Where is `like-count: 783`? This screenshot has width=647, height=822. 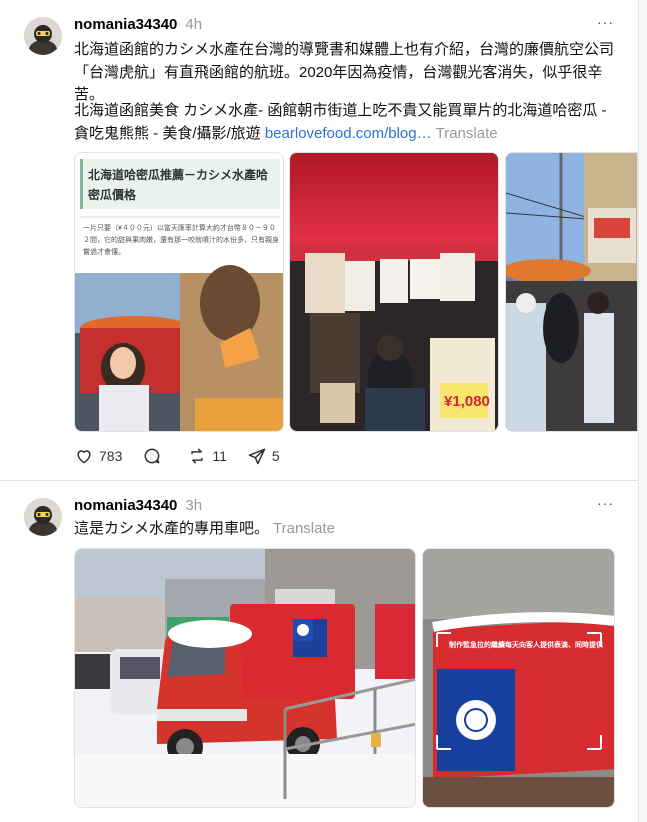
like-count: 783 is located at coordinates (111, 456).